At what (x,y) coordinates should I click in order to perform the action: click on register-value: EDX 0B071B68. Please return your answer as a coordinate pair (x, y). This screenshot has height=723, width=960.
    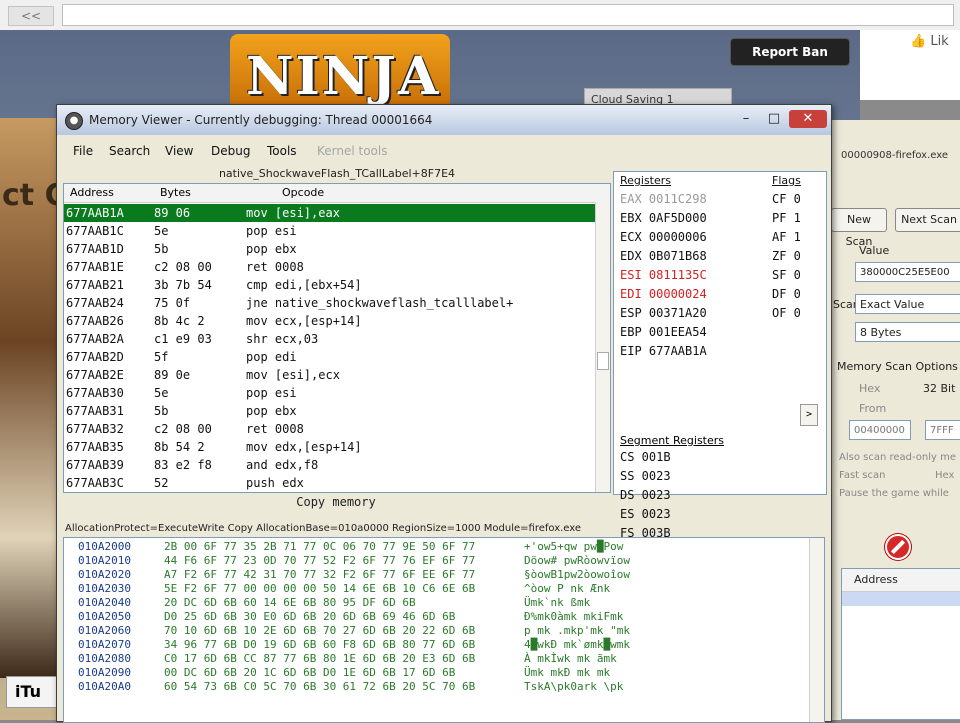
    Looking at the image, I should click on (663, 256).